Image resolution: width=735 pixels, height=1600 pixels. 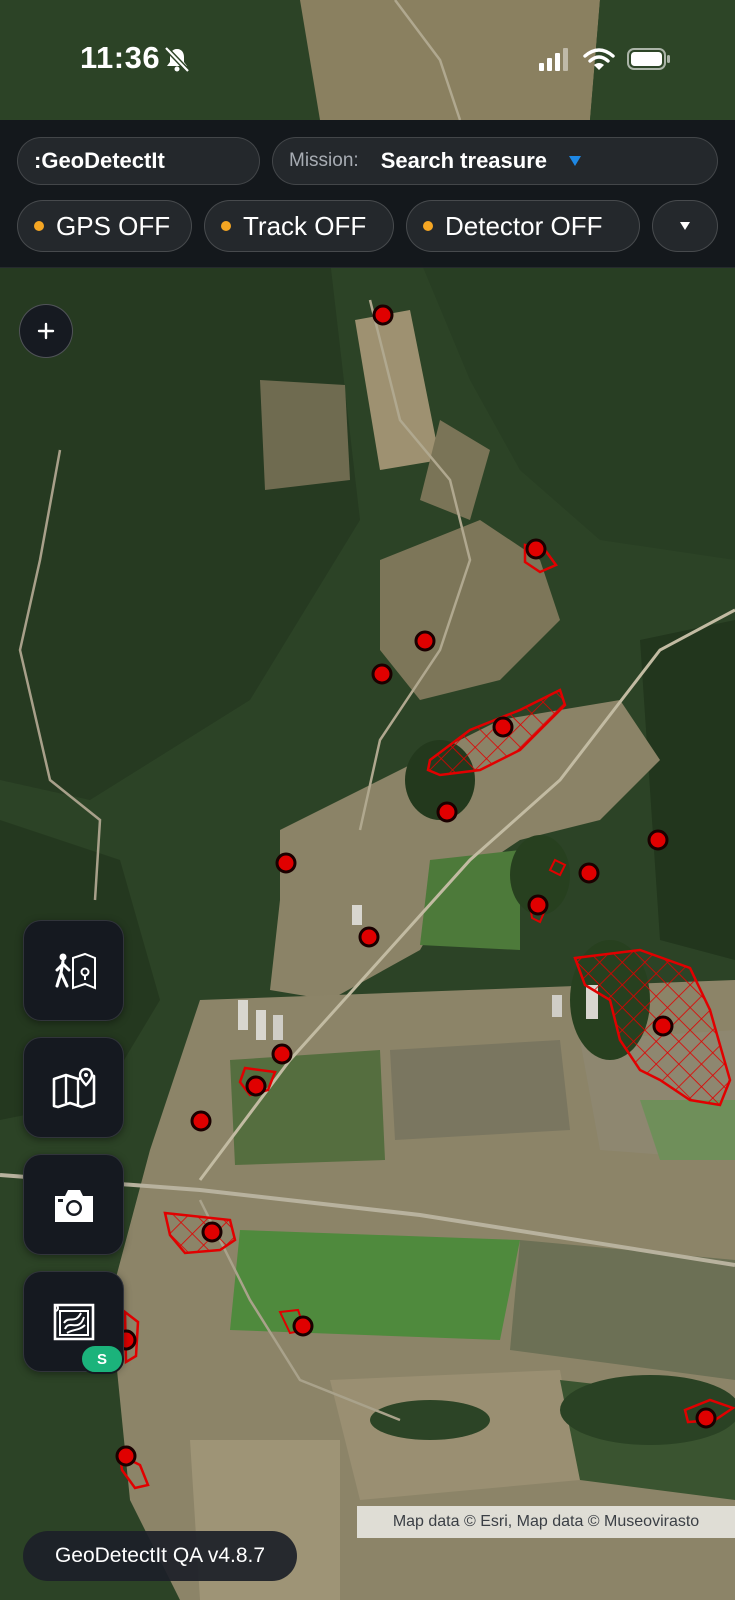 I want to click on hiker-map-icon, so click(x=75, y=970).